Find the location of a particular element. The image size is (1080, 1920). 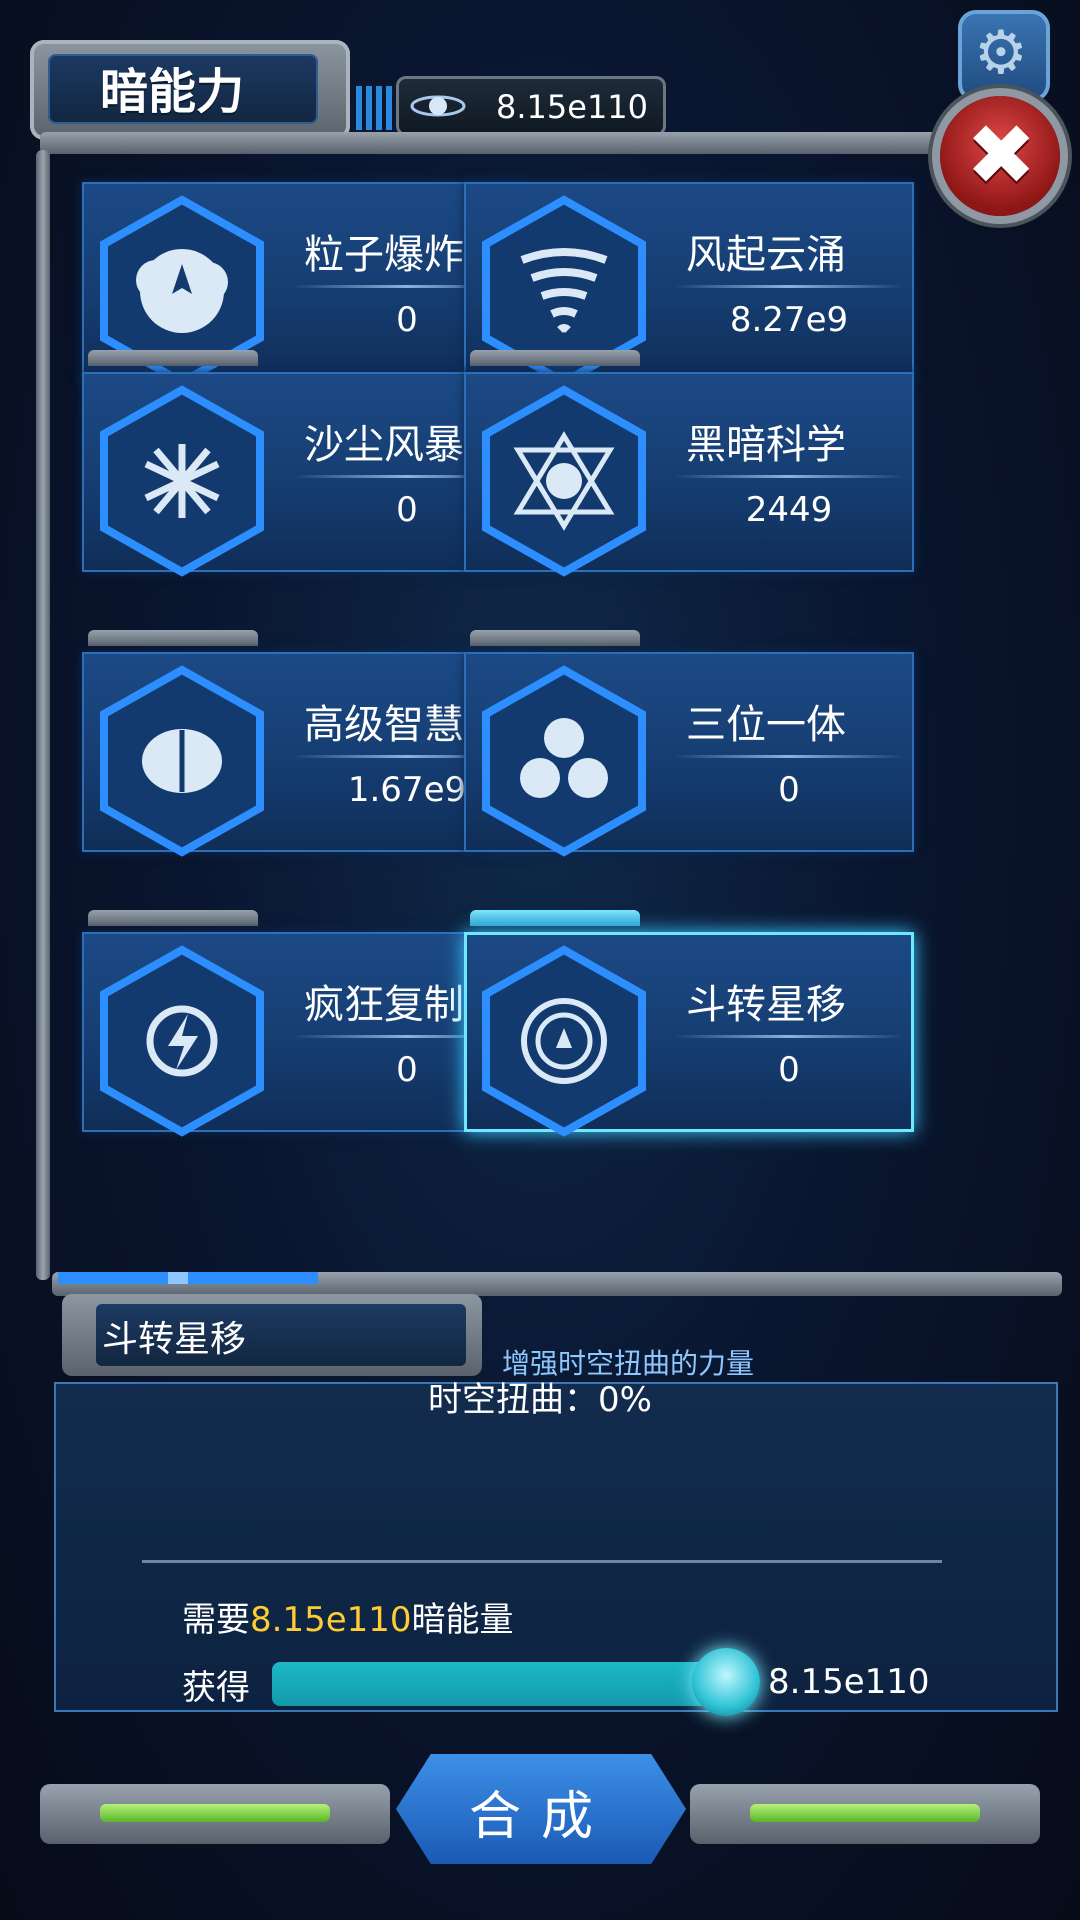

shatter-icon is located at coordinates (182, 481).